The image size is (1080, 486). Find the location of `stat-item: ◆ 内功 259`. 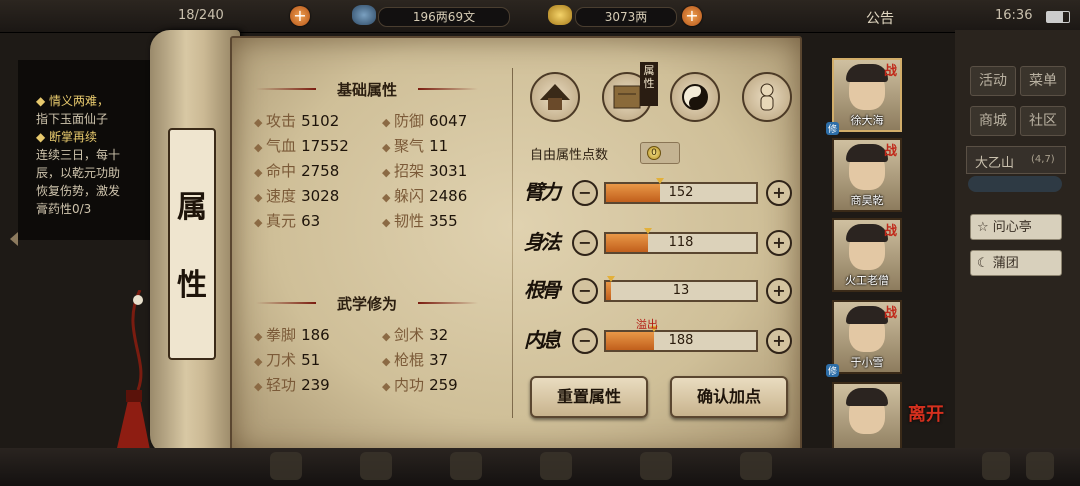

stat-item: ◆ 内功 259 is located at coordinates (420, 385).